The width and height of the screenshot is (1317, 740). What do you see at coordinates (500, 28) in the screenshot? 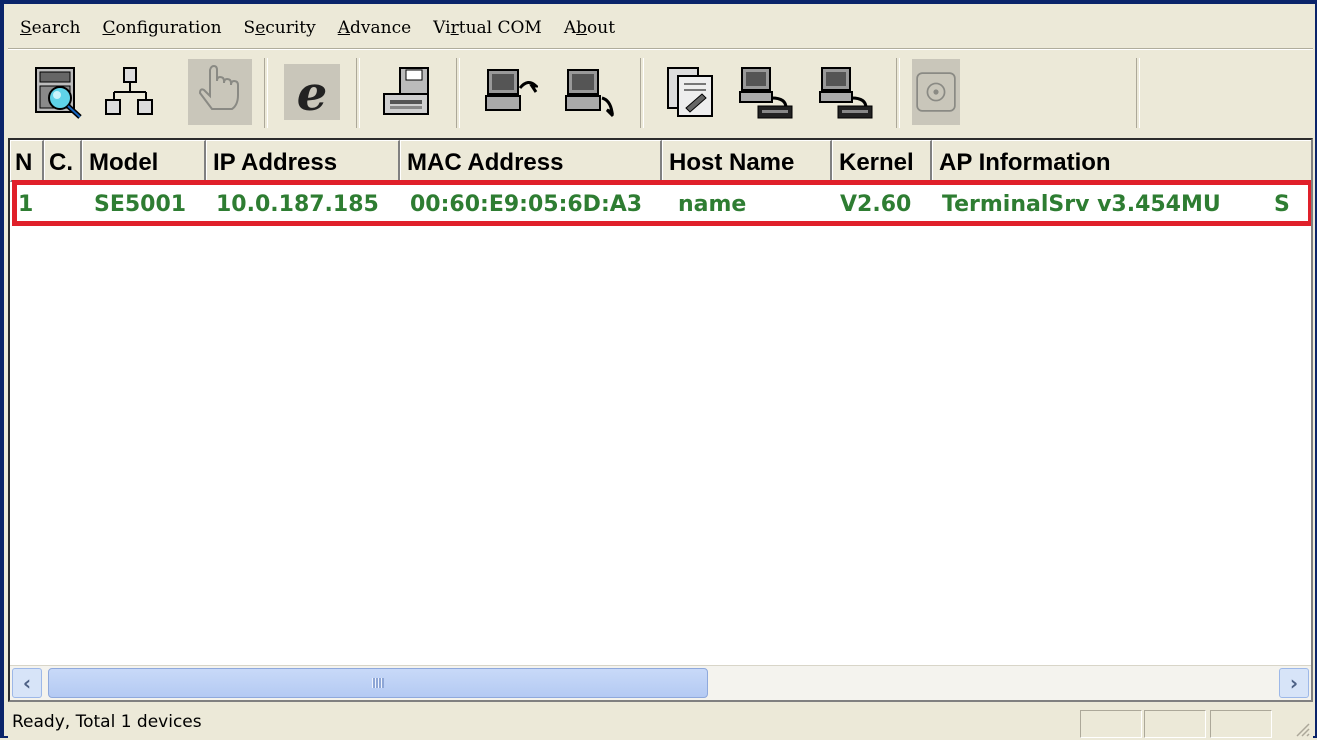
I see `menu-virtual-com-rest: tual COM` at bounding box center [500, 28].